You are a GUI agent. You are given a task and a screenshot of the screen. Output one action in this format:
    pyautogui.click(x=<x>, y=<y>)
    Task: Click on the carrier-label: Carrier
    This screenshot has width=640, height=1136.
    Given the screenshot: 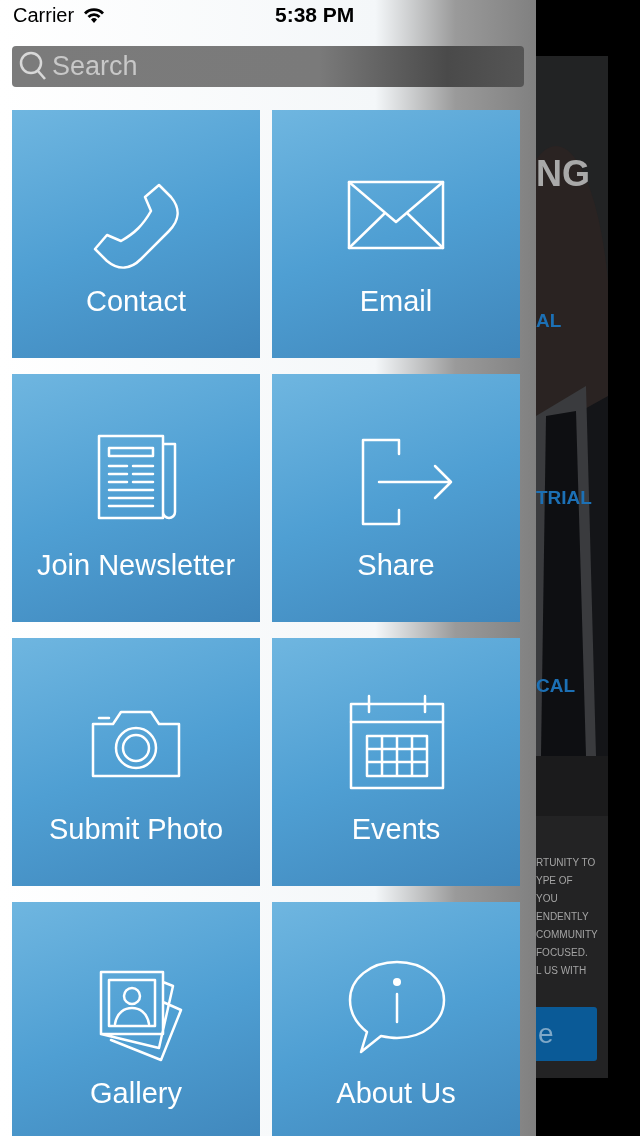 What is the action you would take?
    pyautogui.click(x=44, y=15)
    